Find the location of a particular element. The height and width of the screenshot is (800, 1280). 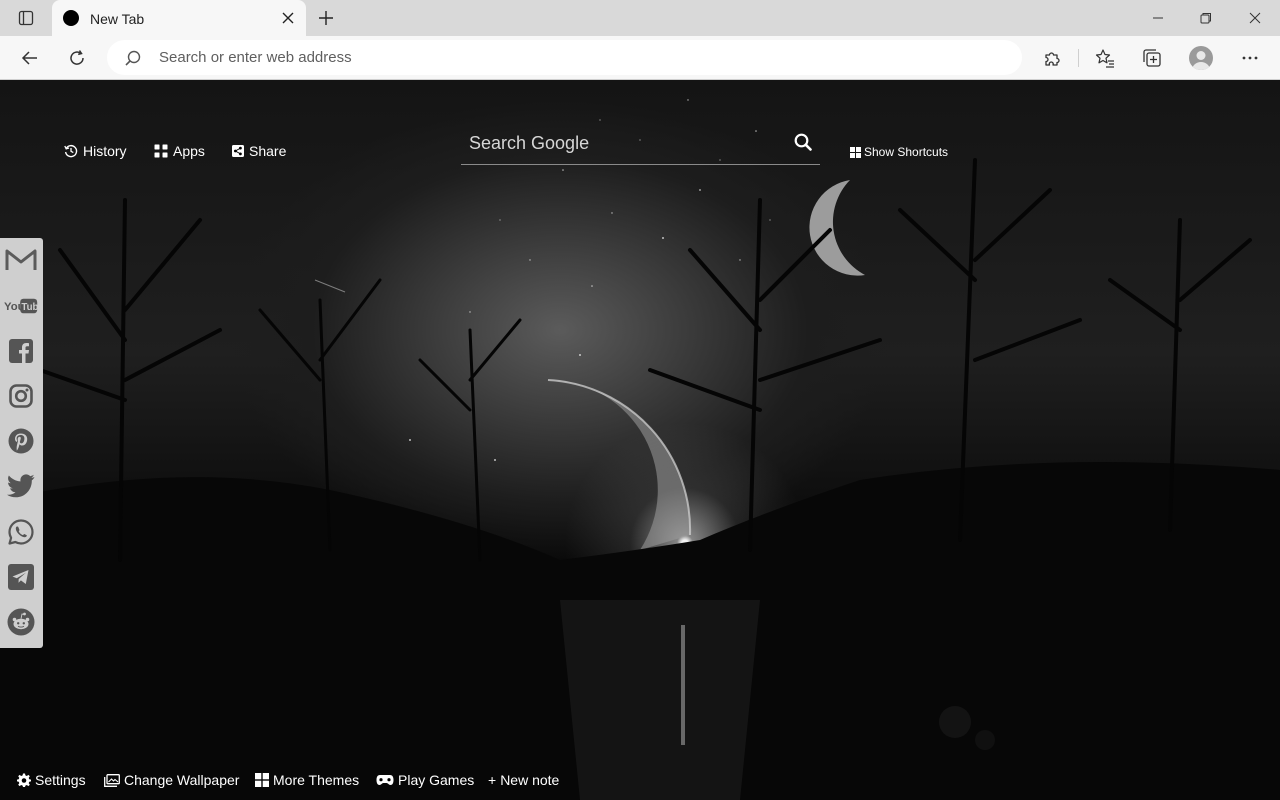

more-themes-link: More Themes is located at coordinates (307, 780).